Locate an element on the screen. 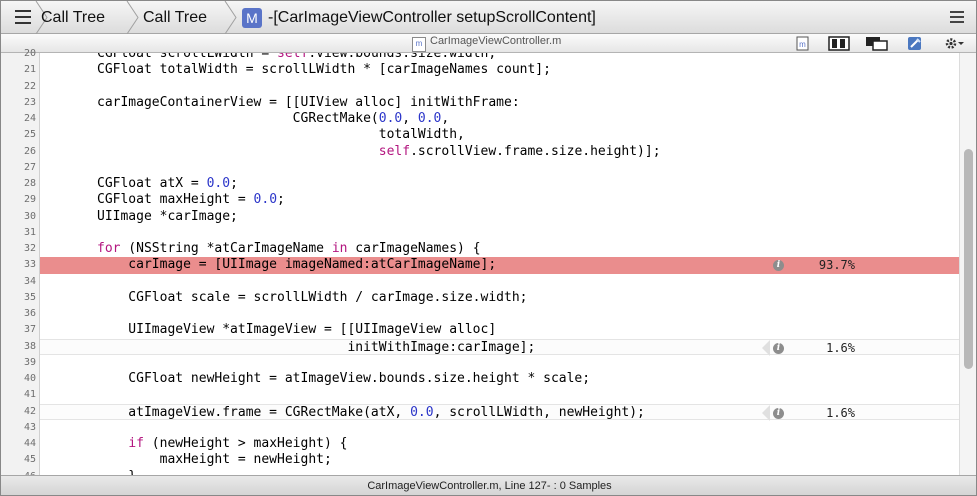 This screenshot has width=977, height=496. code-text: UIImage *carImage; is located at coordinates (167, 216).